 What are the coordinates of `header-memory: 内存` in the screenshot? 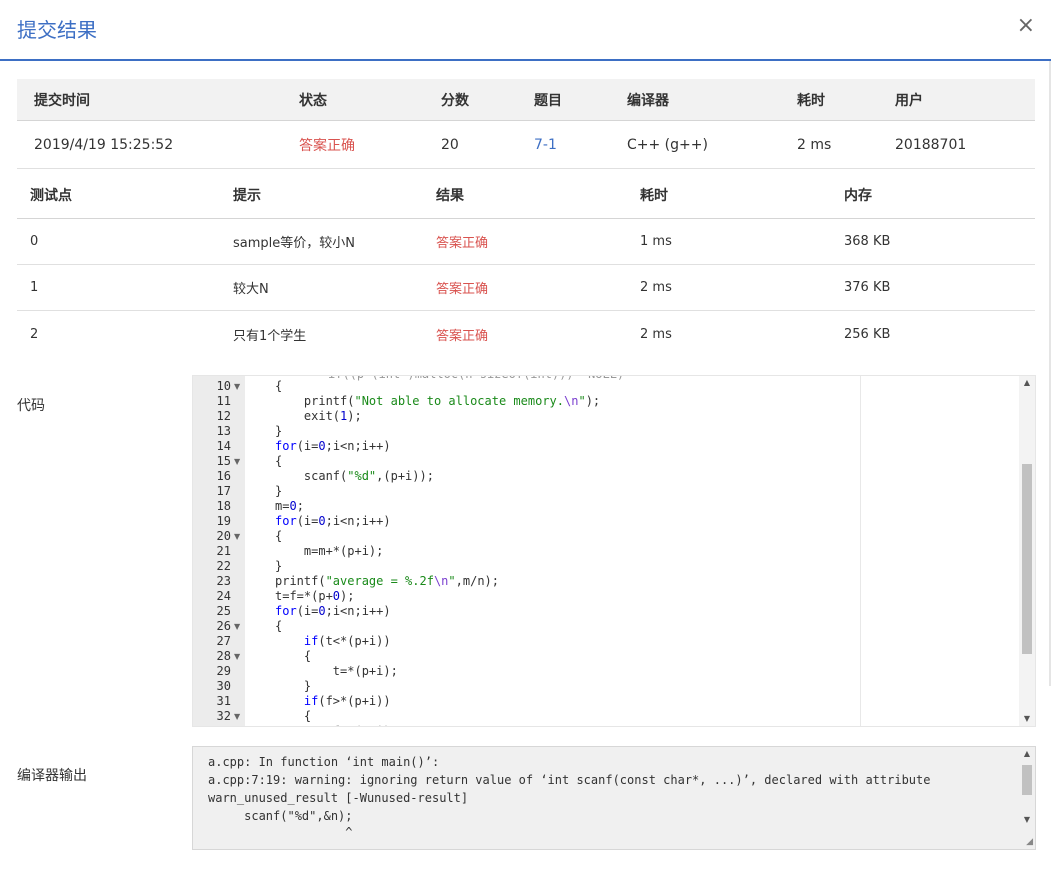 It's located at (858, 195).